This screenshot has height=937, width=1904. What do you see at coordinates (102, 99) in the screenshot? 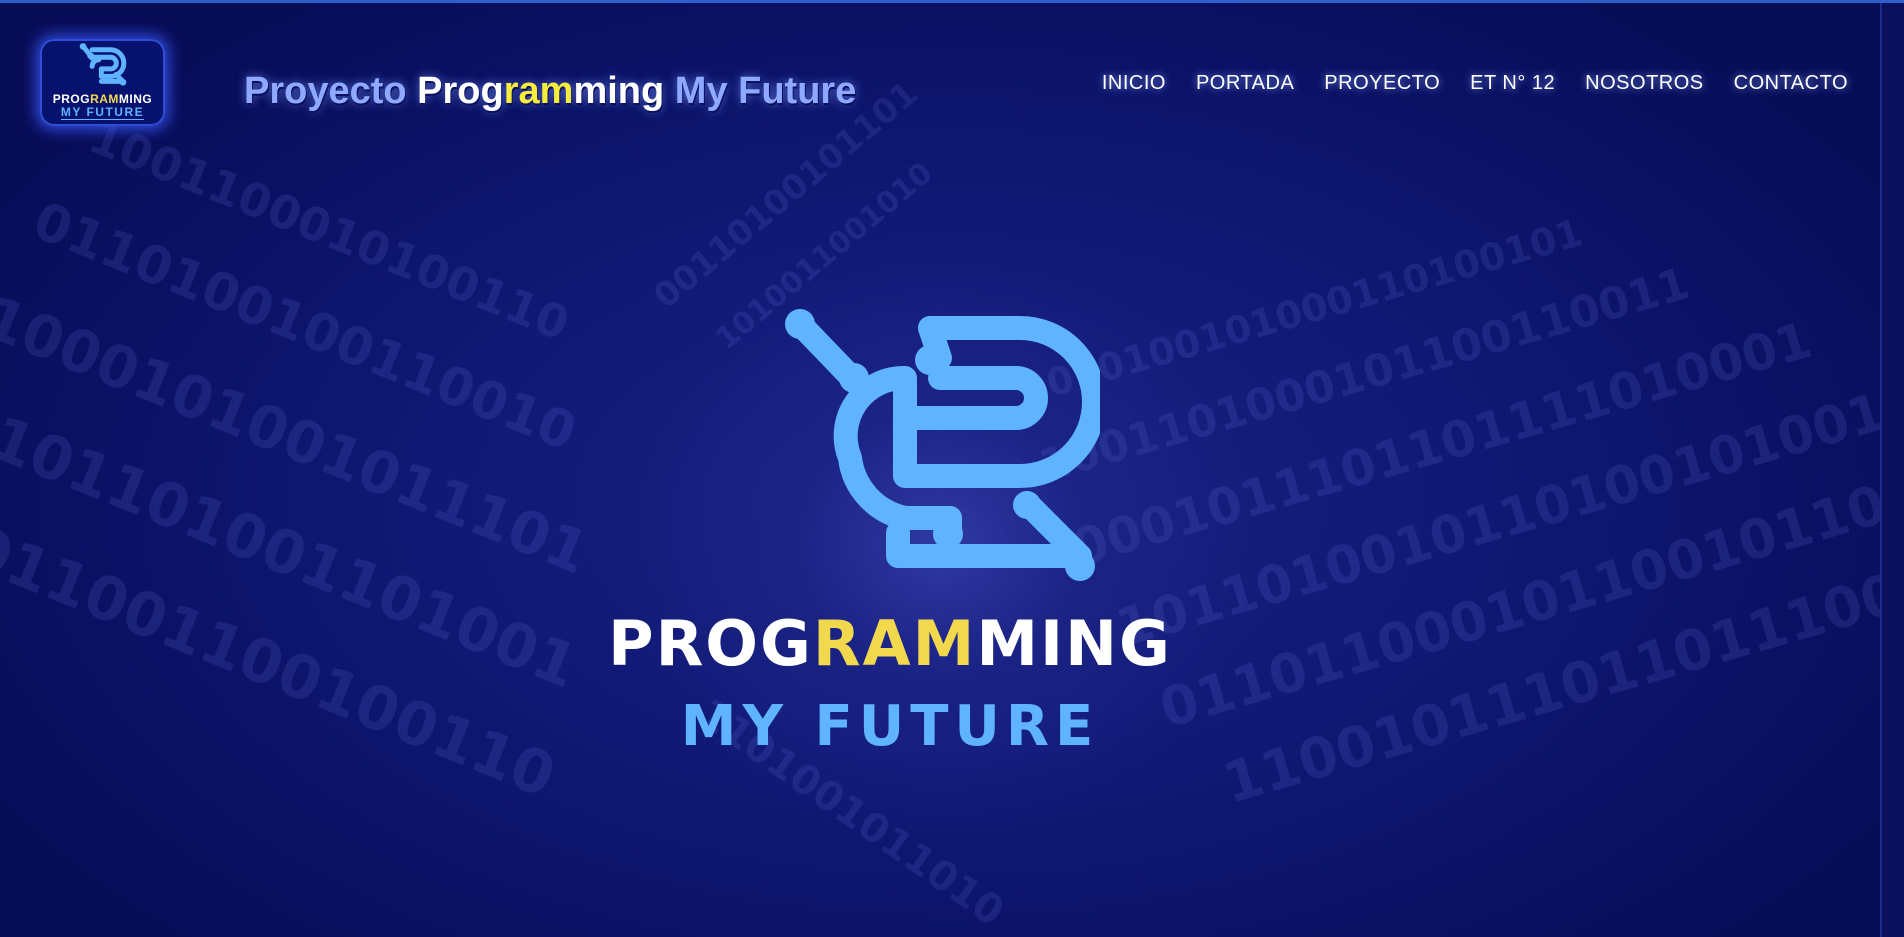
I see `badge-wordmark: PROGRAMMING` at bounding box center [102, 99].